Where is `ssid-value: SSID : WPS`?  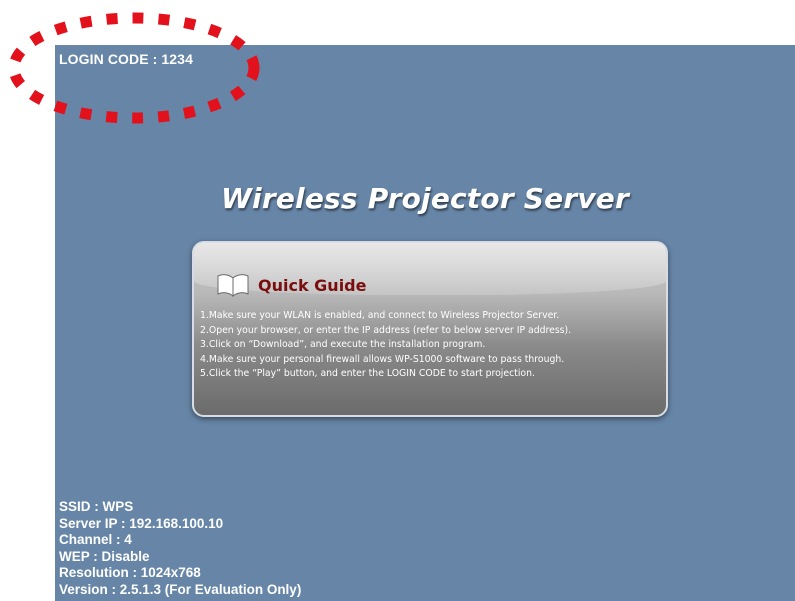 ssid-value: SSID : WPS is located at coordinates (96, 506).